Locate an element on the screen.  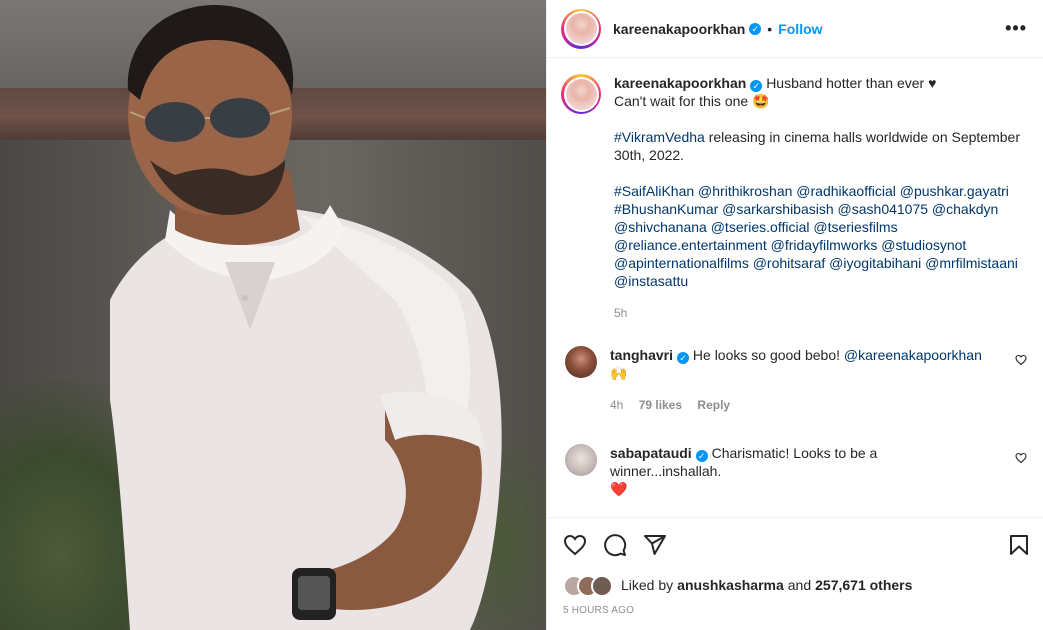
commenter-username: tanghavri is located at coordinates (641, 355).